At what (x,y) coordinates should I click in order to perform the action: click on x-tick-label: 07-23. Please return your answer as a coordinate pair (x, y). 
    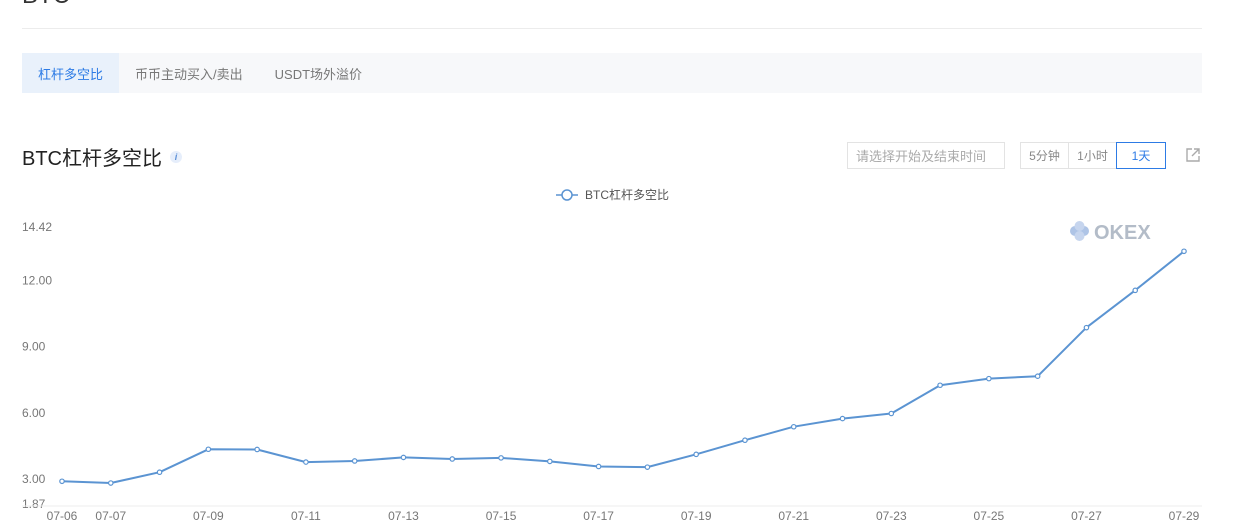
    Looking at the image, I should click on (891, 516).